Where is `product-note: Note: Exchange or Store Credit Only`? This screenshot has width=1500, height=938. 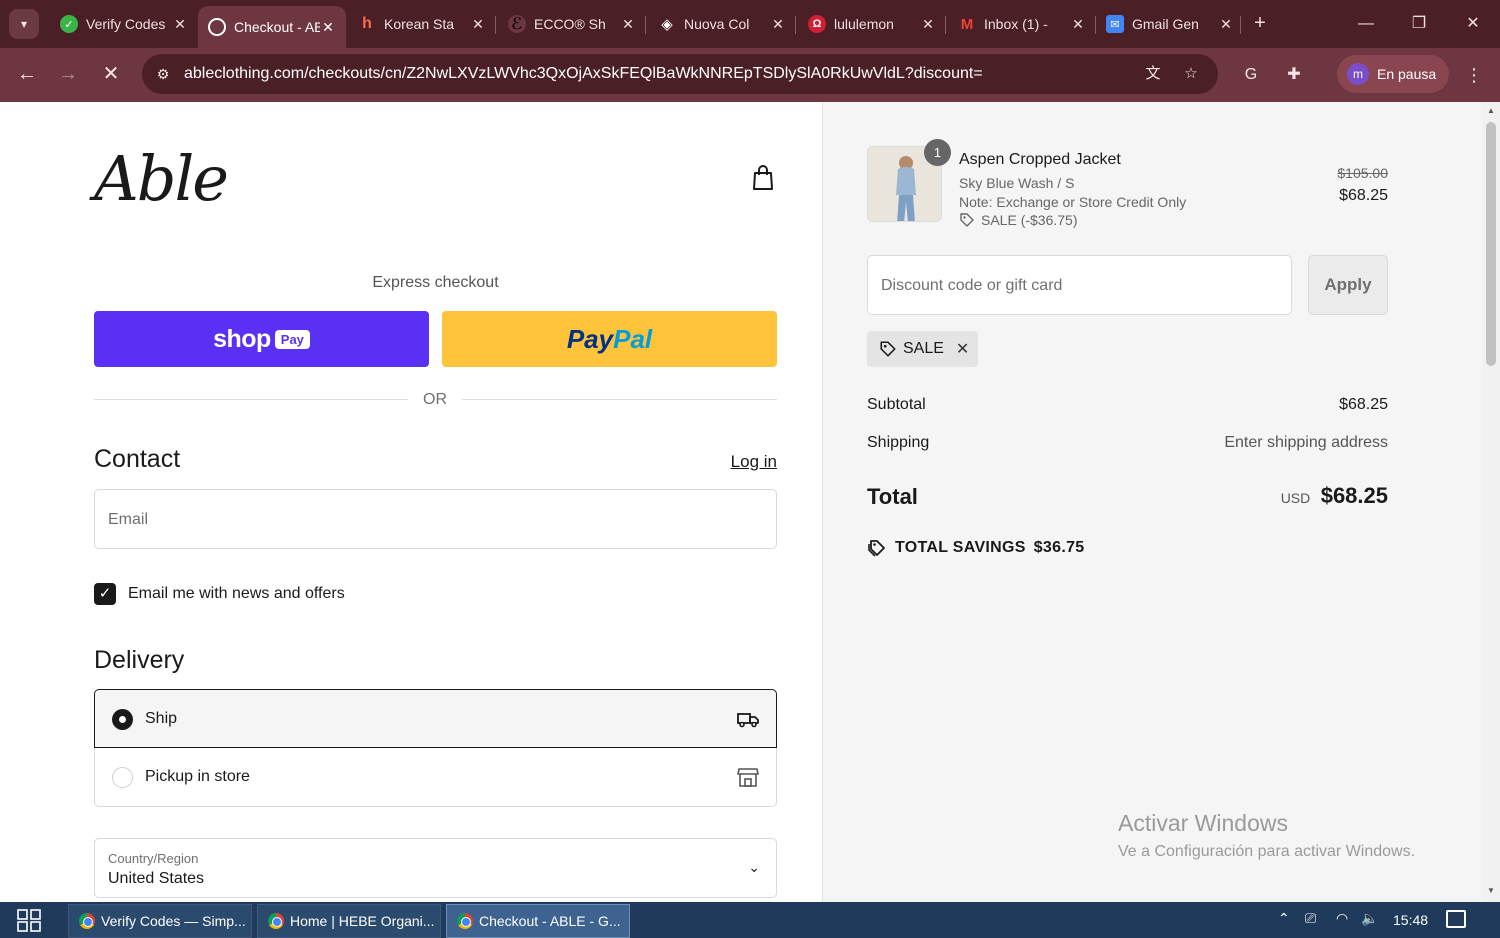 product-note: Note: Exchange or Store Credit Only is located at coordinates (1073, 202).